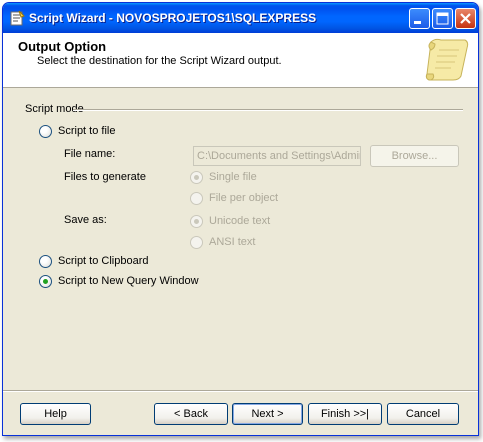 The width and height of the screenshot is (483, 442). Describe the element at coordinates (90, 154) in the screenshot. I see `file-name-label: File name:` at that location.